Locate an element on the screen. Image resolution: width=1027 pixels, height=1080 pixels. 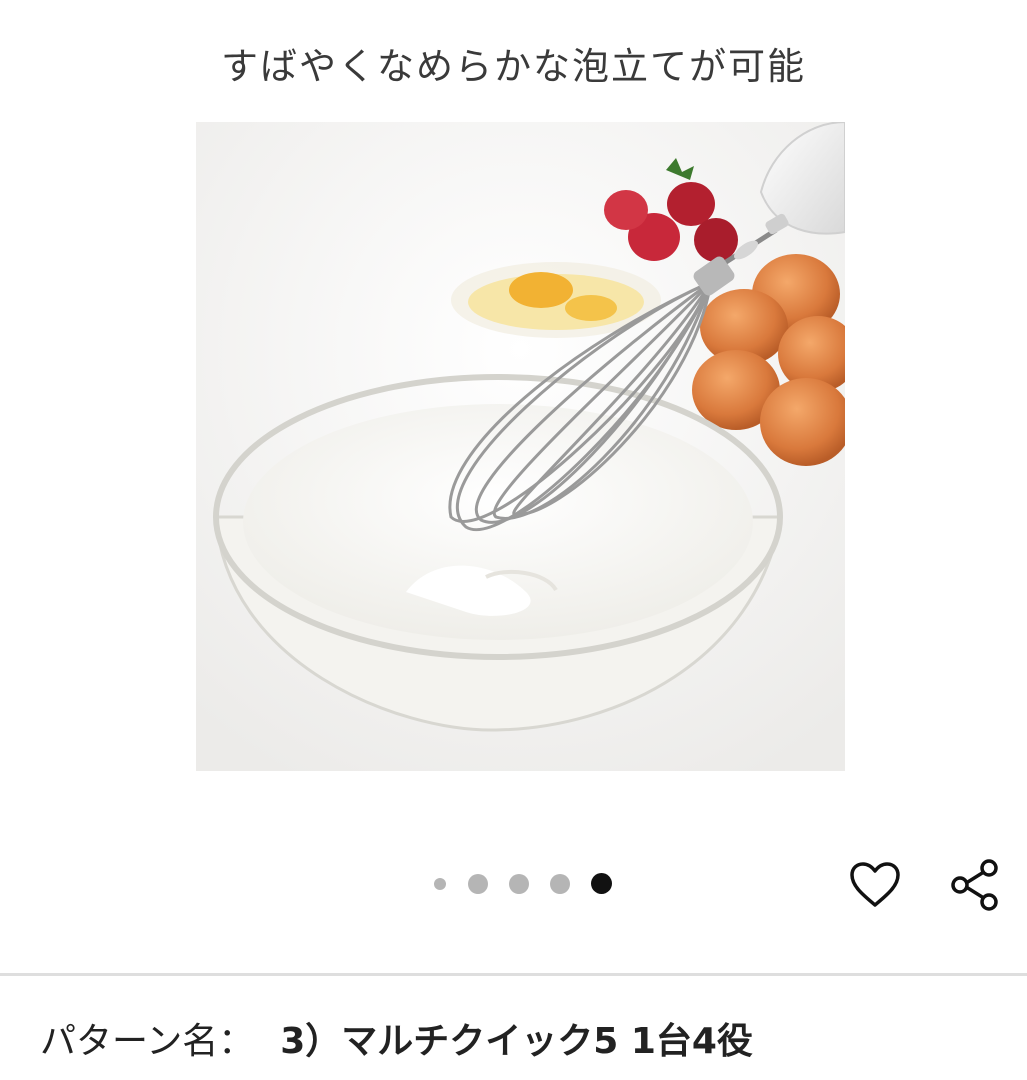
share-button is located at coordinates (975, 885).